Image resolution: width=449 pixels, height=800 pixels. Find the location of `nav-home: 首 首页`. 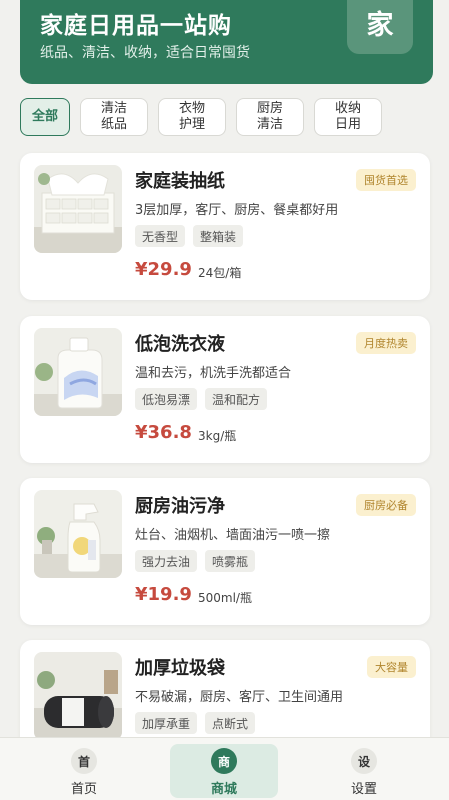

nav-home: 首 首页 is located at coordinates (84, 771).